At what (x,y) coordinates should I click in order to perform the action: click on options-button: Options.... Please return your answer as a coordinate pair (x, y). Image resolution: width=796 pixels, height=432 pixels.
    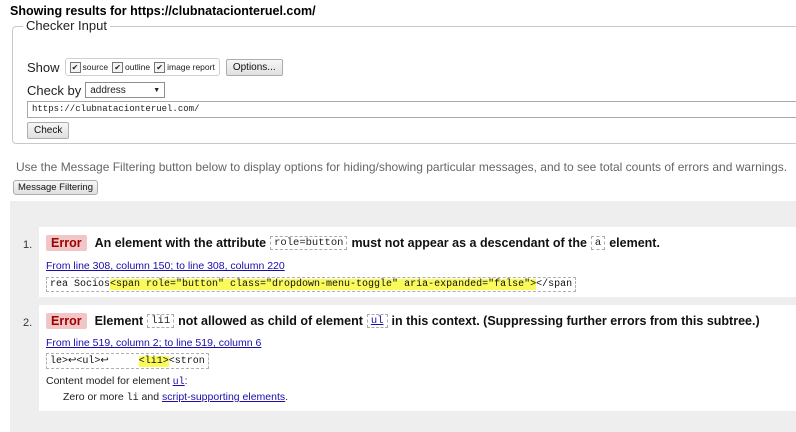
    Looking at the image, I should click on (254, 67).